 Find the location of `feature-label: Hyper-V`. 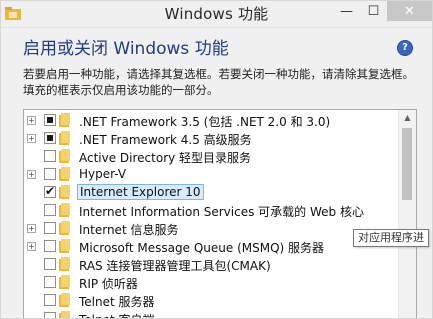

feature-label: Hyper-V is located at coordinates (103, 174).